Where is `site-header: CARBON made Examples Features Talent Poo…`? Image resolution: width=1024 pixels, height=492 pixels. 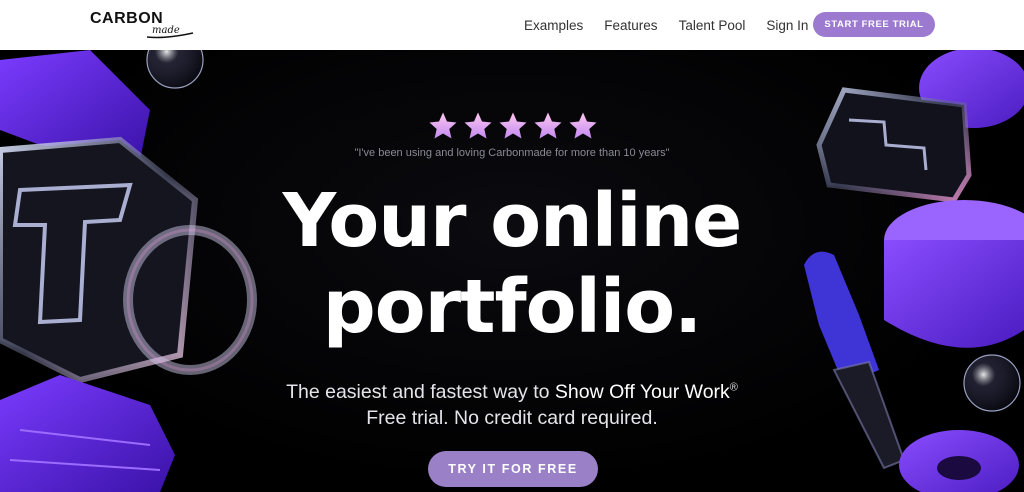
site-header: CARBON made Examples Features Talent Poo… is located at coordinates (512, 25).